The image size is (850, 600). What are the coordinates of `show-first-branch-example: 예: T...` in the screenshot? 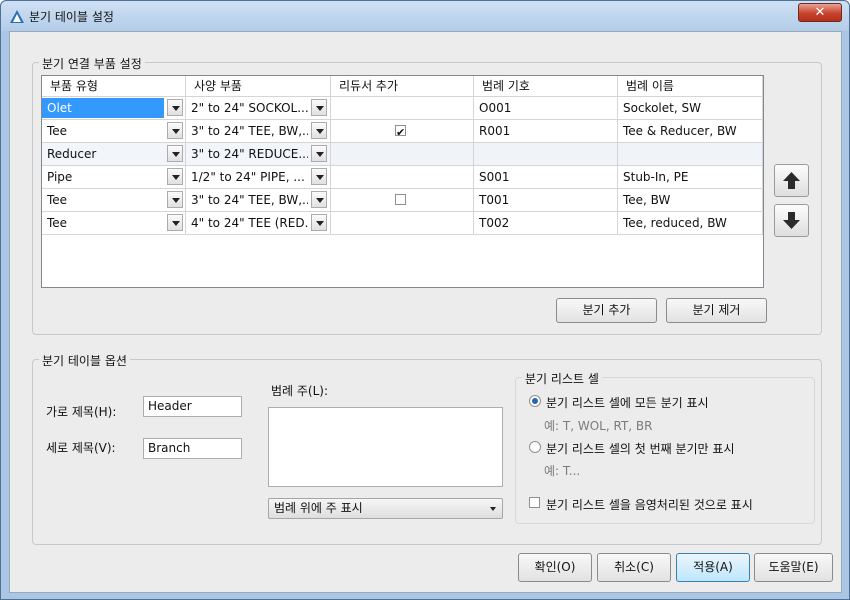 It's located at (562, 471).